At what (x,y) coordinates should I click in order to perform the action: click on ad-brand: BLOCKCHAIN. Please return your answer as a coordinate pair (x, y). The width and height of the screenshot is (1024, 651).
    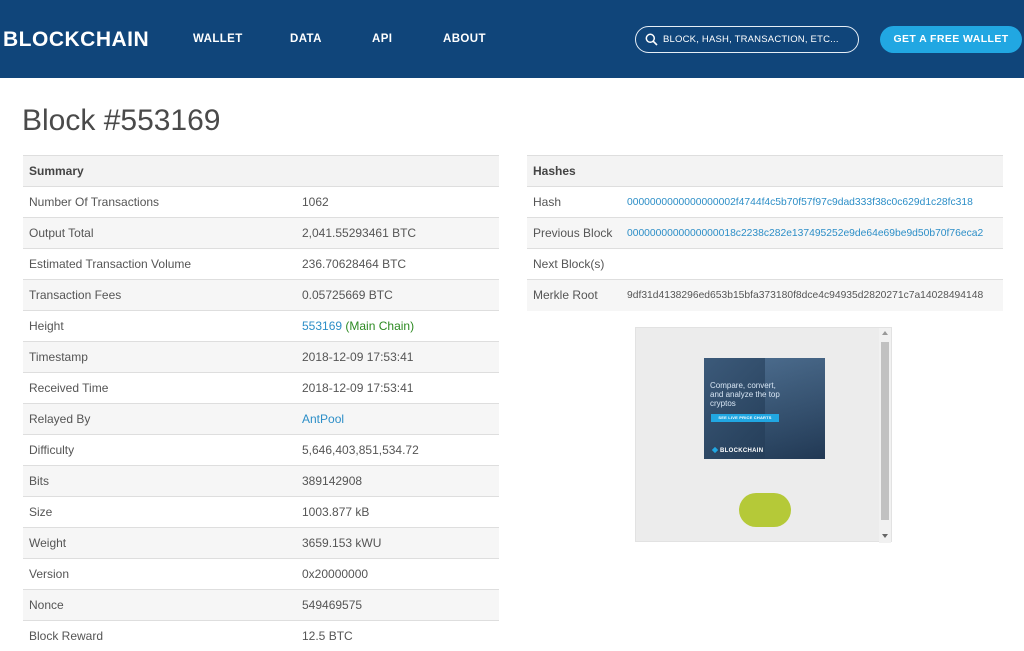
    Looking at the image, I should click on (737, 450).